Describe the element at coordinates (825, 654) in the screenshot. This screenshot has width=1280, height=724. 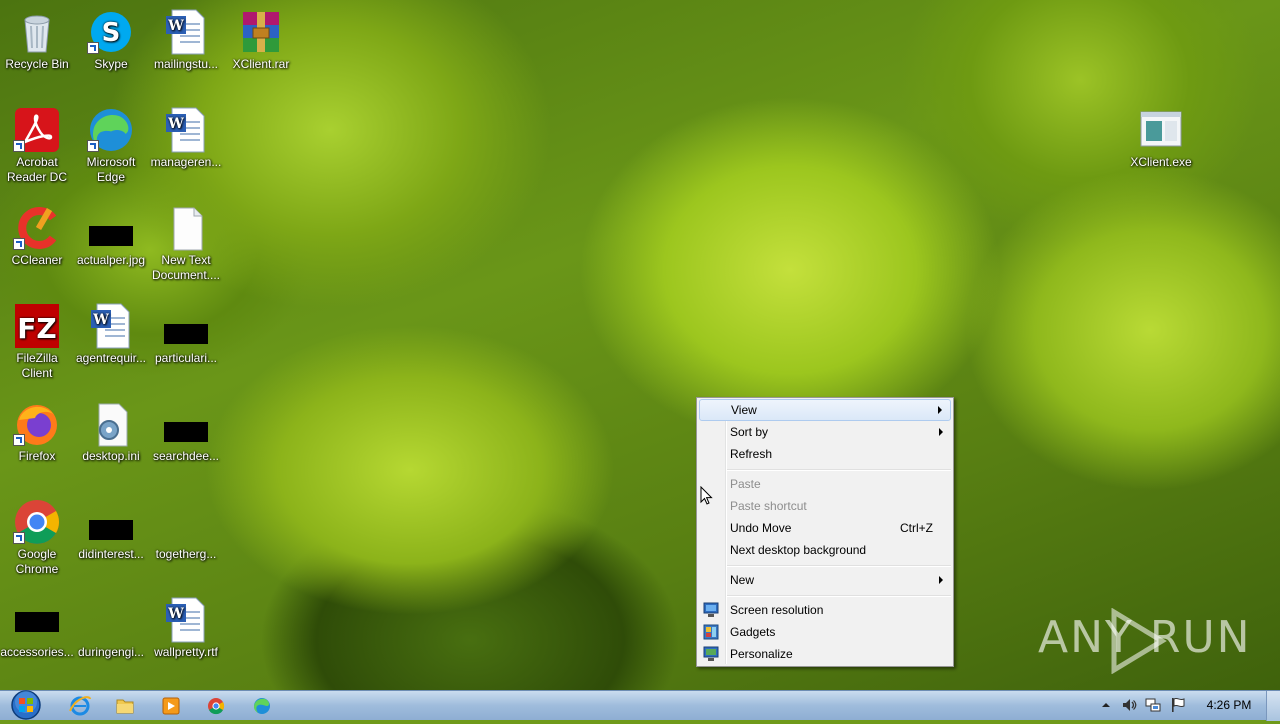
I see `menu-item-personalize: Personalize` at that location.